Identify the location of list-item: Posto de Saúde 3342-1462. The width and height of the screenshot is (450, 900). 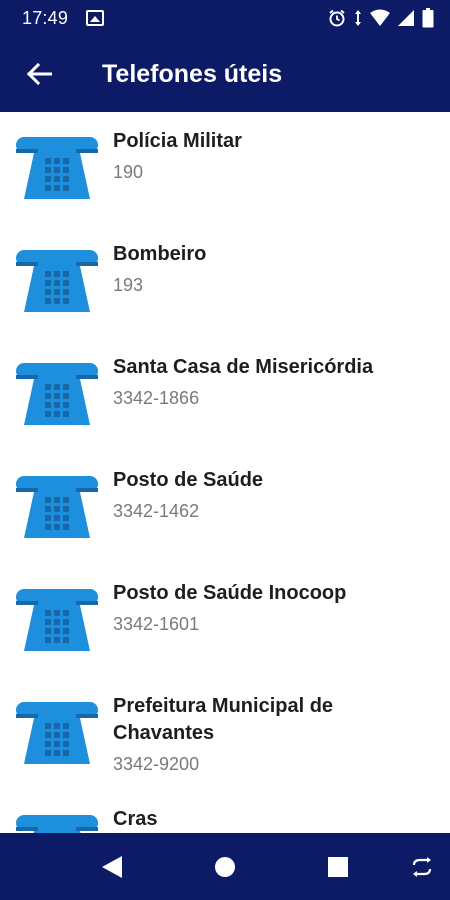
(225, 507).